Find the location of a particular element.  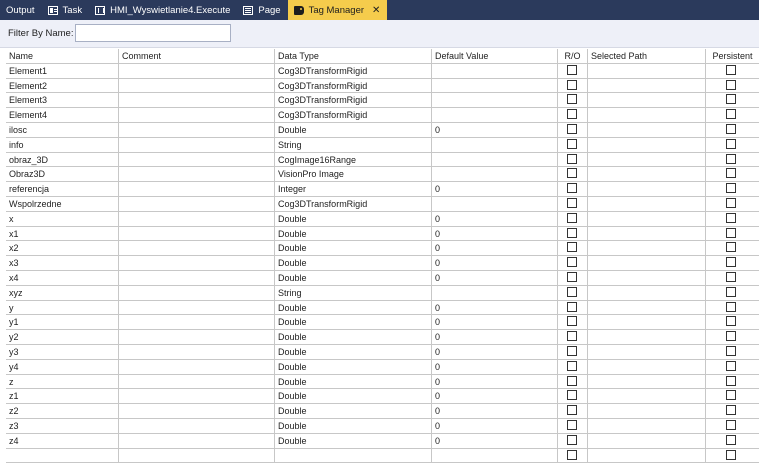

tab-page: Page is located at coordinates (262, 10).